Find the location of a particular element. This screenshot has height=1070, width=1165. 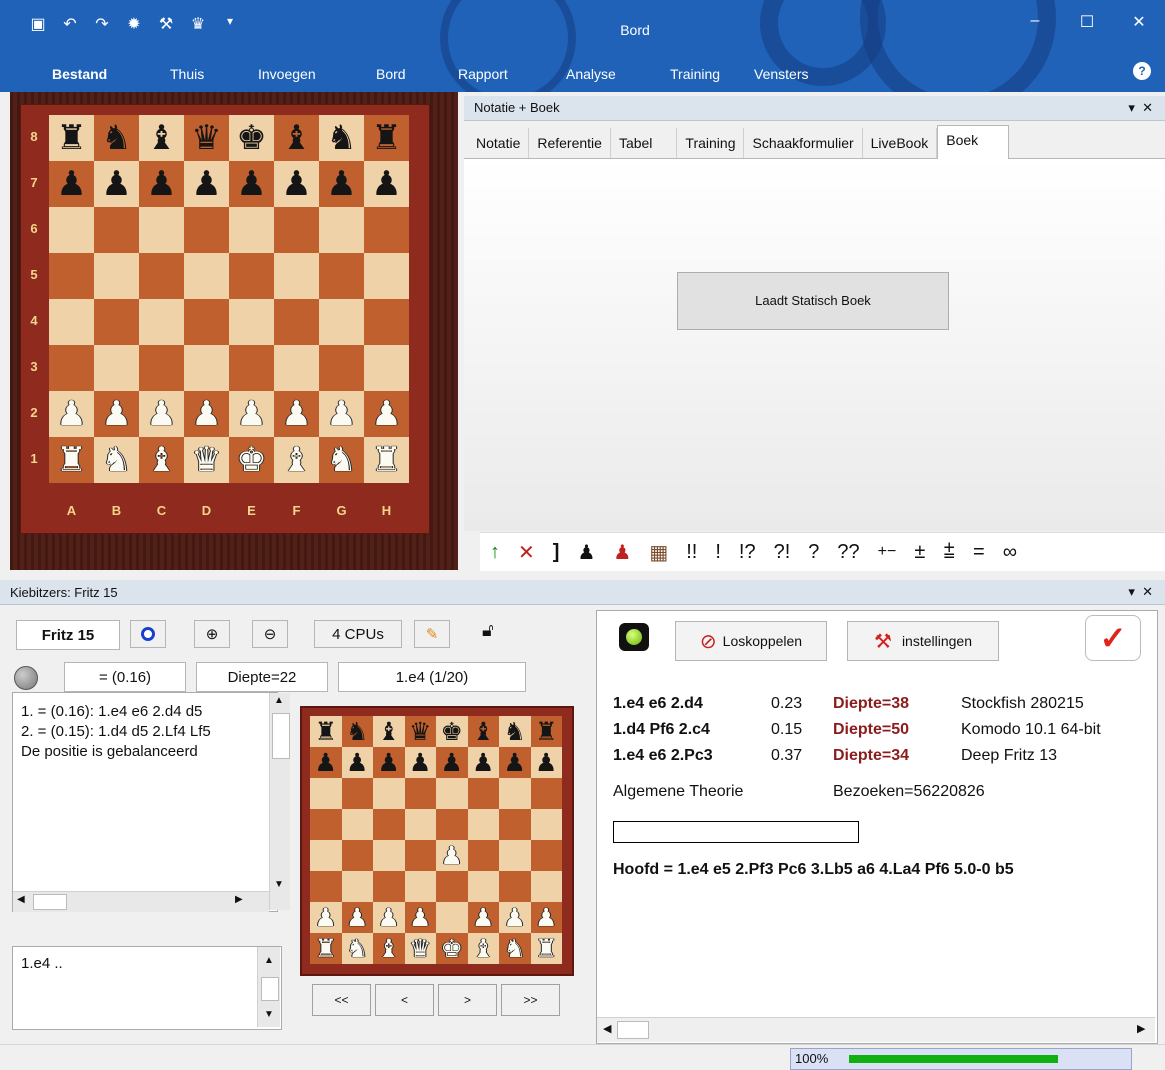

white-piece-b: ♝ is located at coordinates (161, 460).